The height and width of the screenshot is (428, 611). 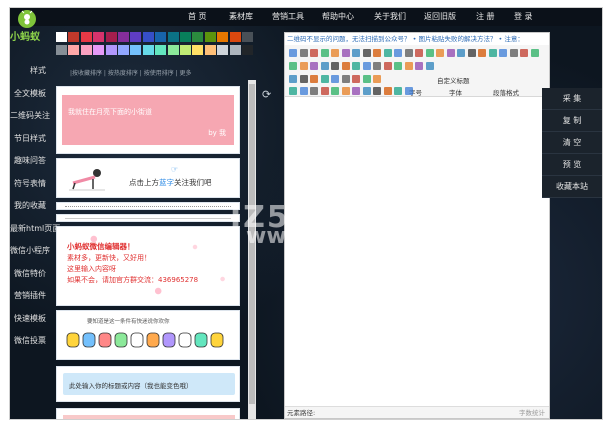 What do you see at coordinates (572, 143) in the screenshot?
I see `clear-button: 清 空` at bounding box center [572, 143].